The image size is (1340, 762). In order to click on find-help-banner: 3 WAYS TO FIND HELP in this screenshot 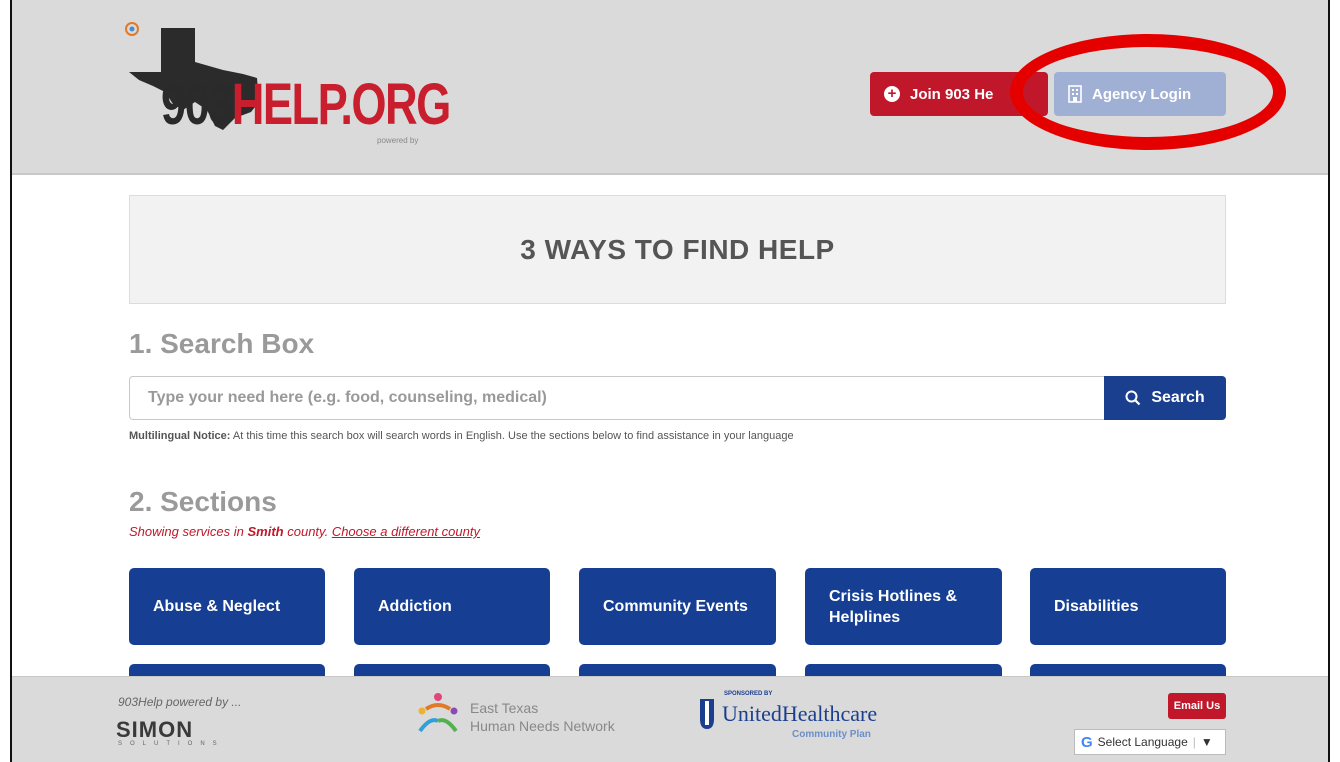, I will do `click(677, 249)`.